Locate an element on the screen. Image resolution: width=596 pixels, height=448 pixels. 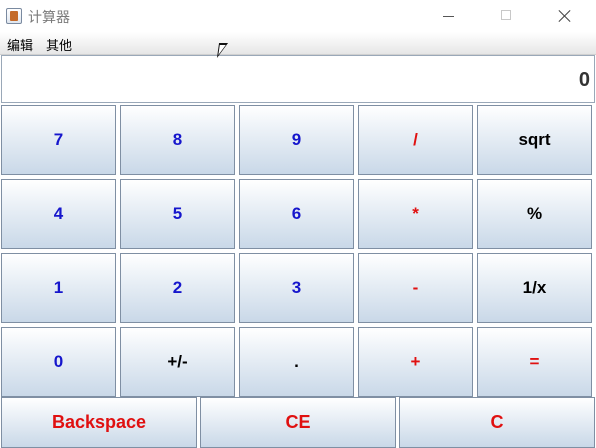
ce-button: CE is located at coordinates (298, 422).